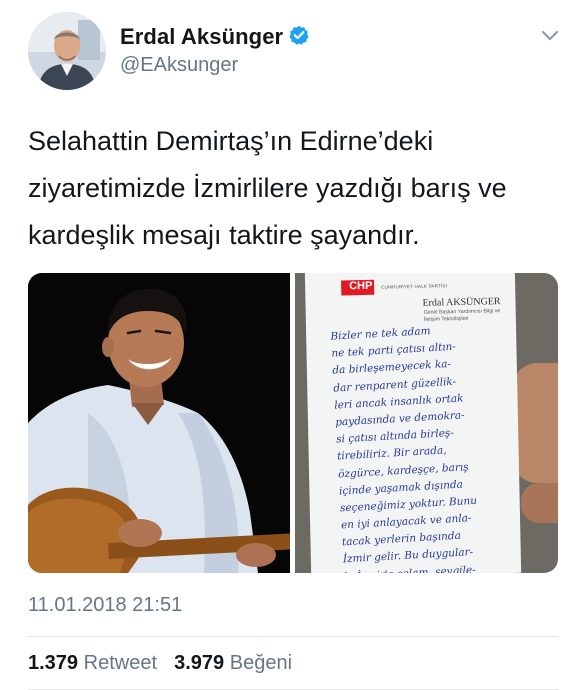  What do you see at coordinates (261, 663) in the screenshot?
I see `like-label: Beğeni` at bounding box center [261, 663].